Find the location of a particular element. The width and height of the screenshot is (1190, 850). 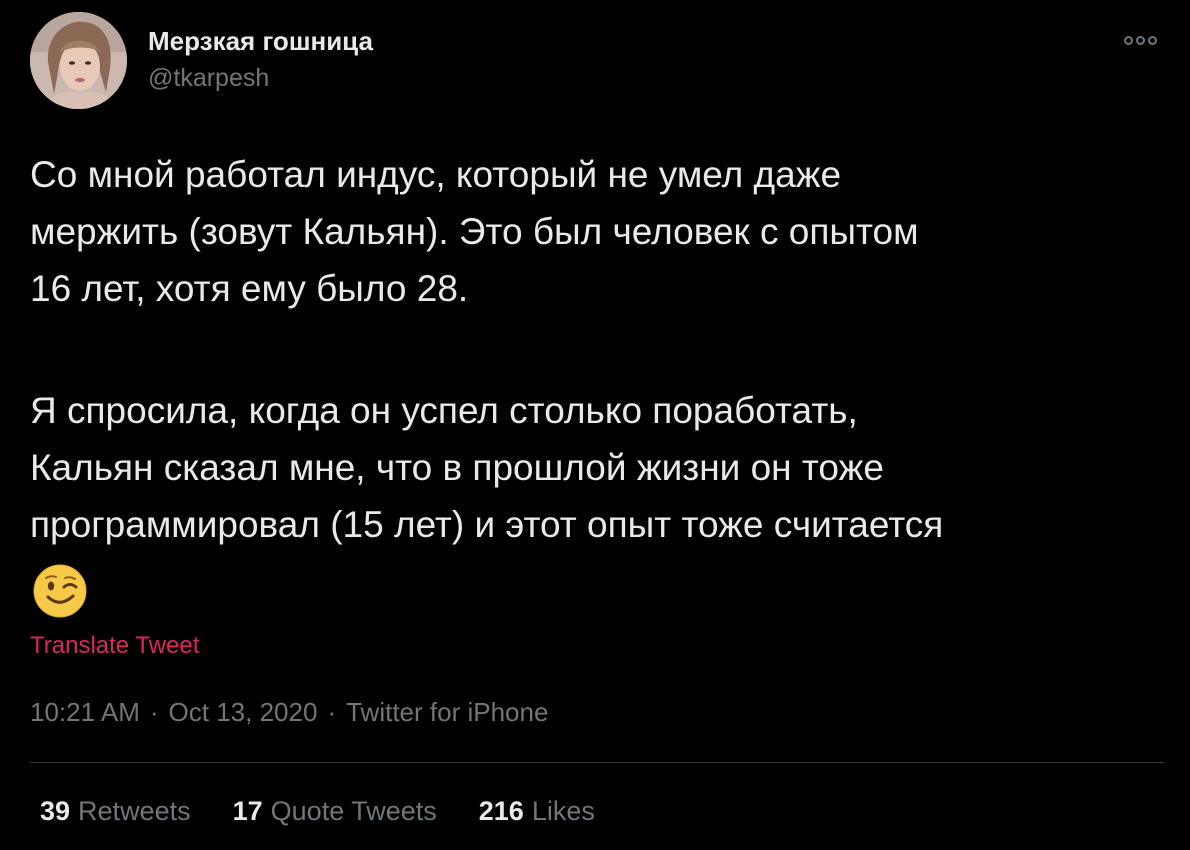

more-options-icon is located at coordinates (1144, 40).